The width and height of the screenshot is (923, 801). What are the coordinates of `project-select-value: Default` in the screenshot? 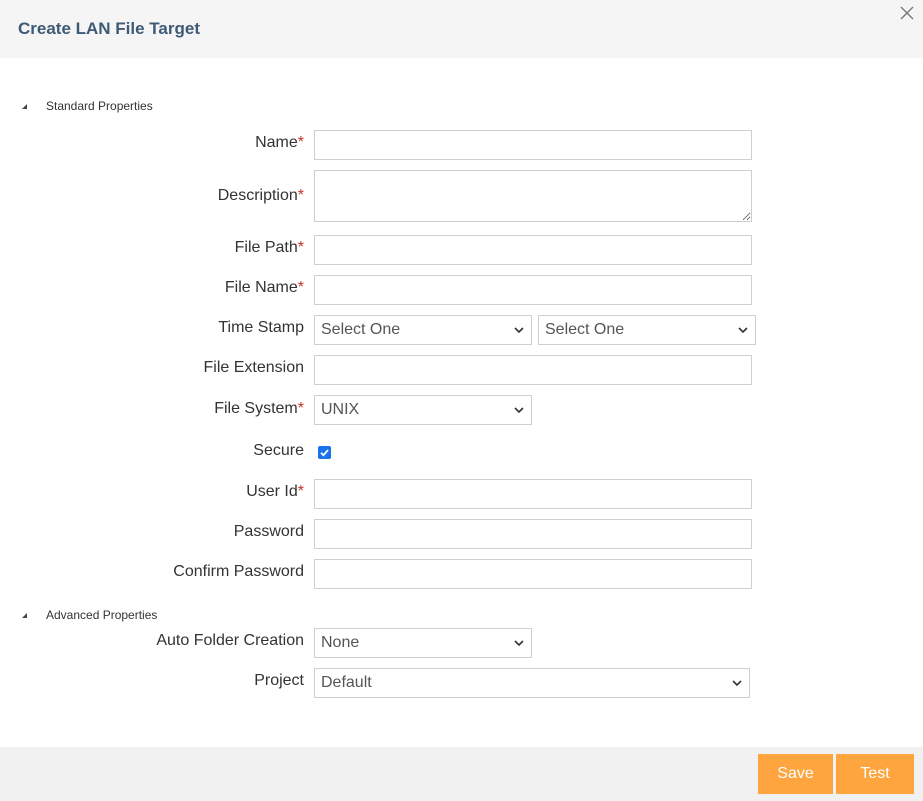 It's located at (346, 682).